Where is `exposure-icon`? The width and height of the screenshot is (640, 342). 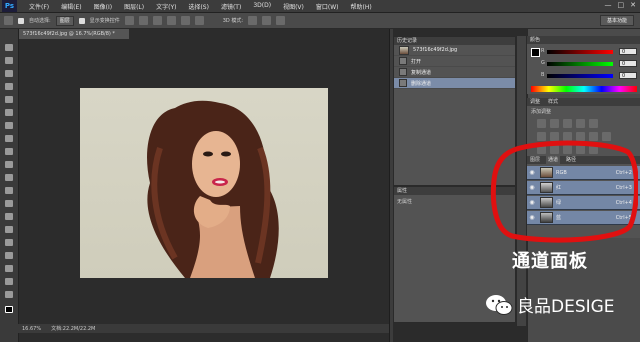
exposure-icon is located at coordinates (580, 123).